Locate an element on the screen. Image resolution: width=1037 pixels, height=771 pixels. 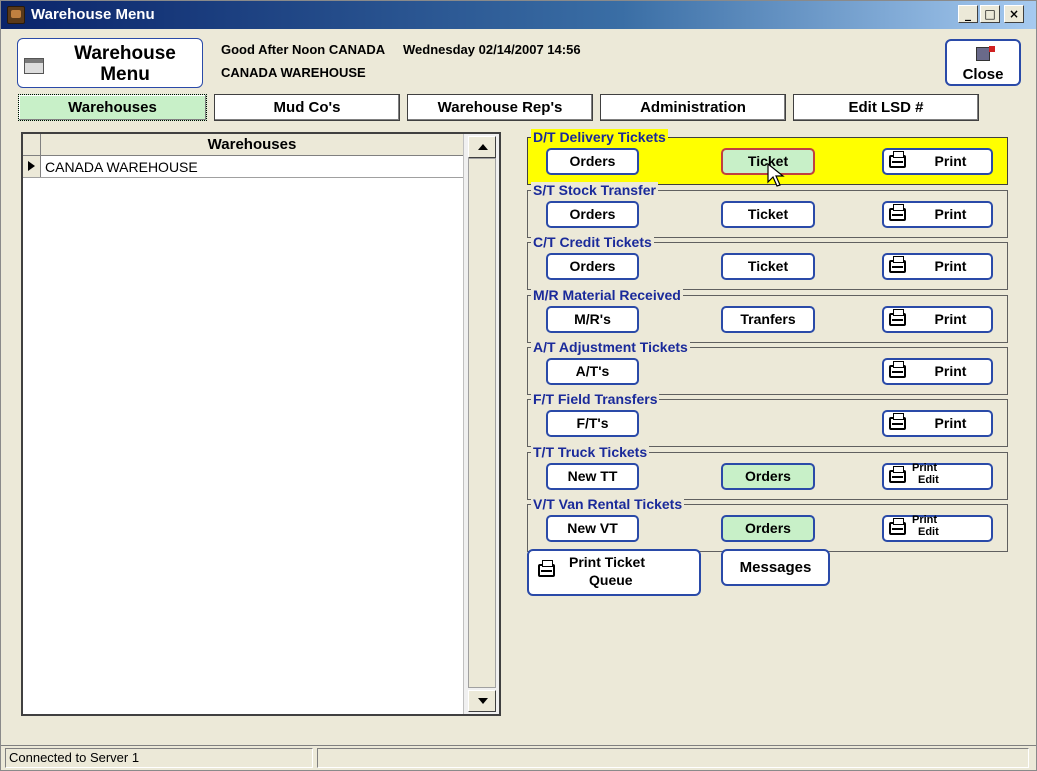
status-bar: Connected to Server 1 is located at coordinates (518, 757).